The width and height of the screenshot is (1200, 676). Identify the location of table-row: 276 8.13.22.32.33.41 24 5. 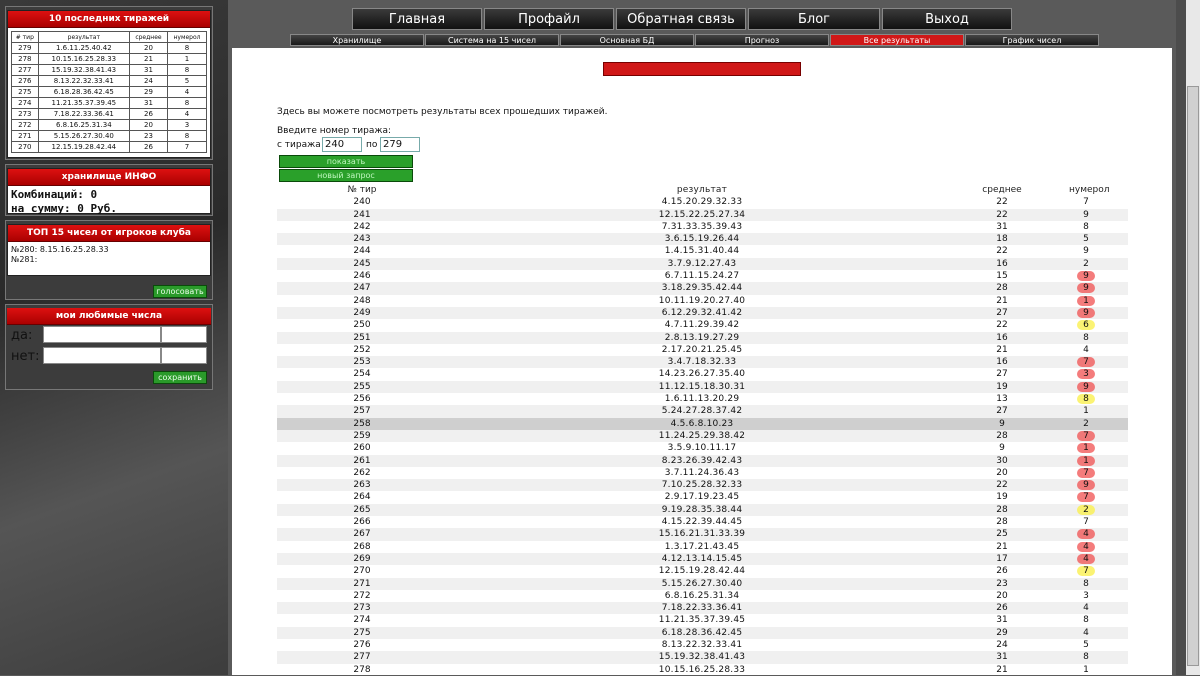
(702, 645).